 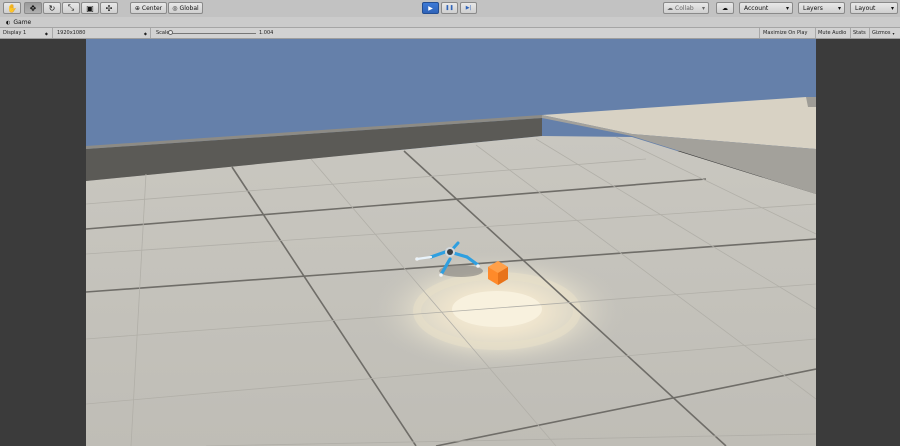 I want to click on move-tool-icon: ✥, so click(x=33, y=8).